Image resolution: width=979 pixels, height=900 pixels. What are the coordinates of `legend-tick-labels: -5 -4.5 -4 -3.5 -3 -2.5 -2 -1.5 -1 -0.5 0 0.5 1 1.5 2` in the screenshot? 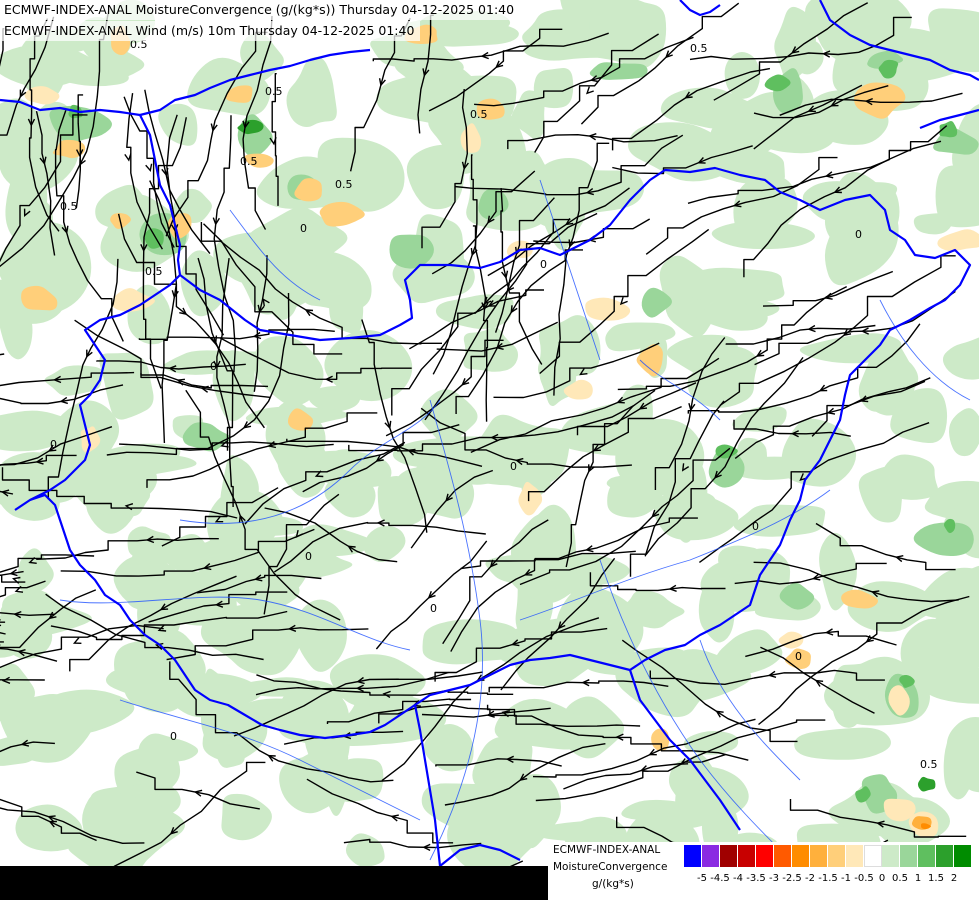 It's located at (828, 881).